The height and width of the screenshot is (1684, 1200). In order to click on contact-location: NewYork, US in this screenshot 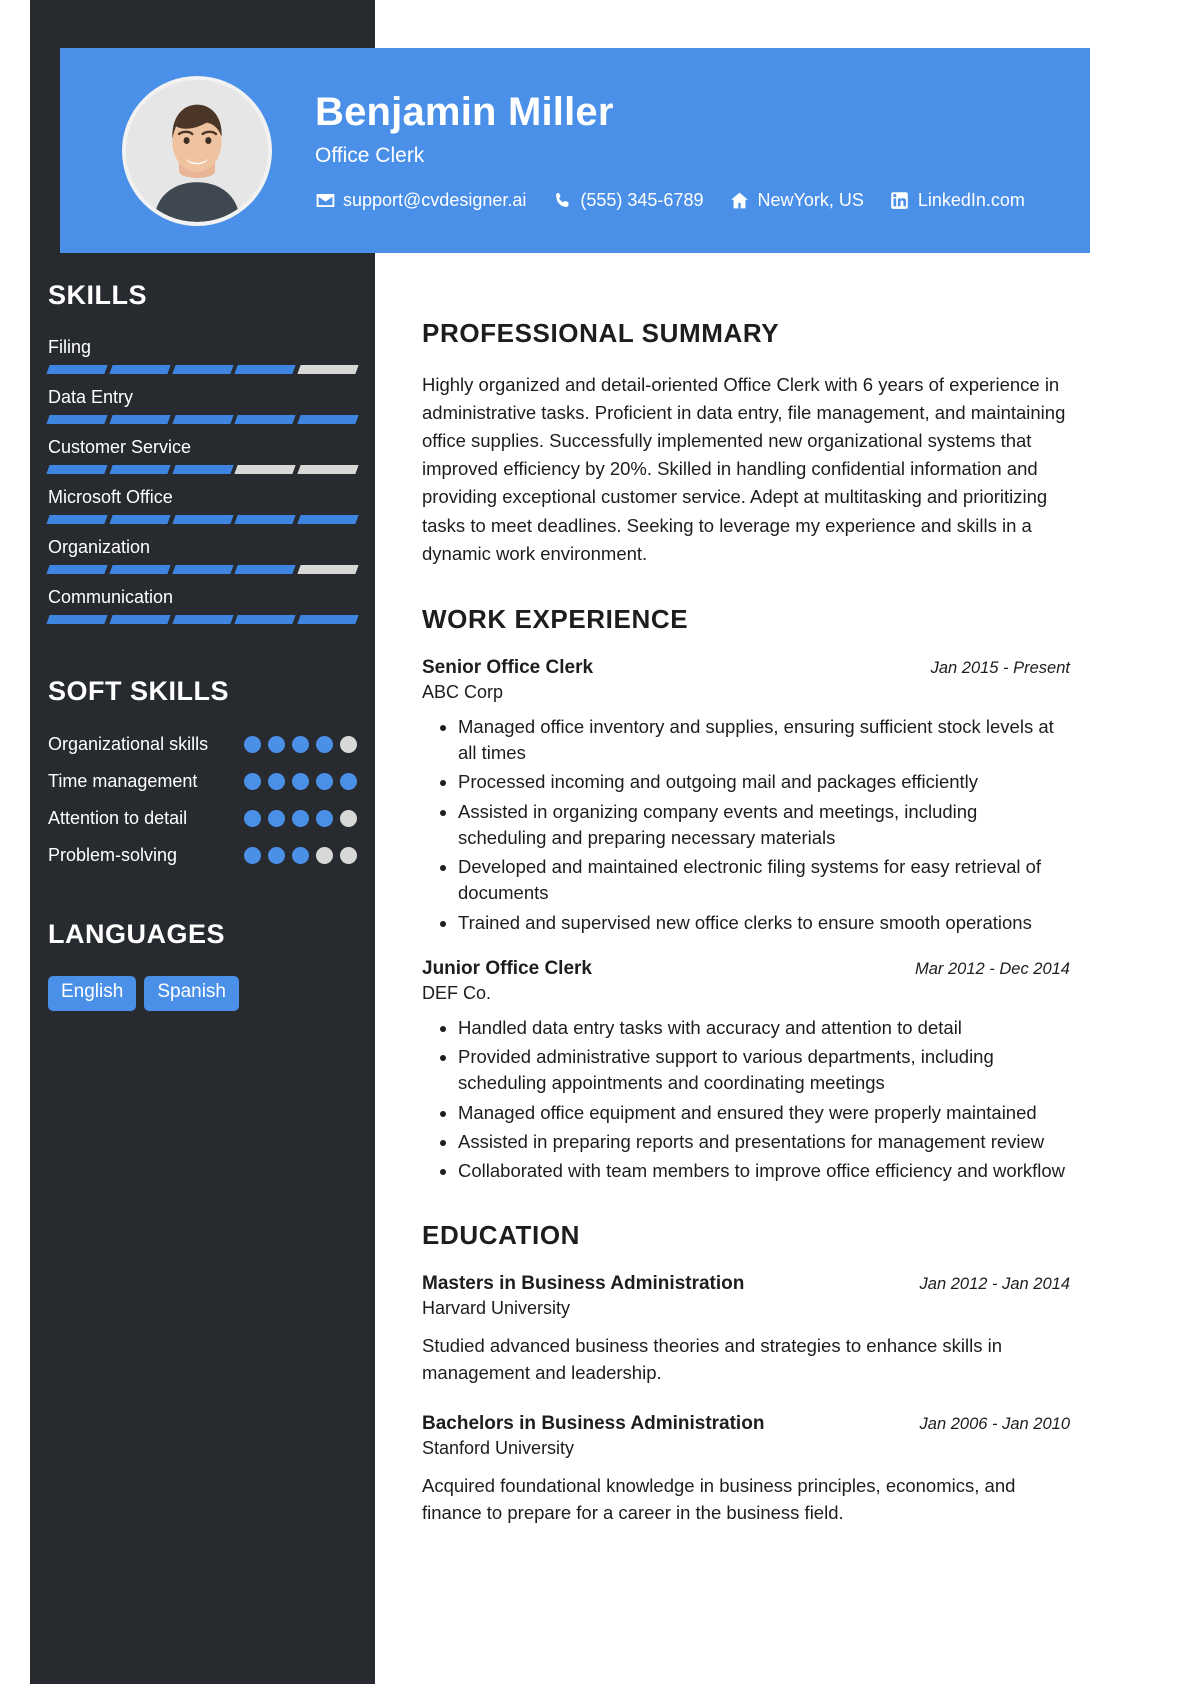, I will do `click(796, 200)`.